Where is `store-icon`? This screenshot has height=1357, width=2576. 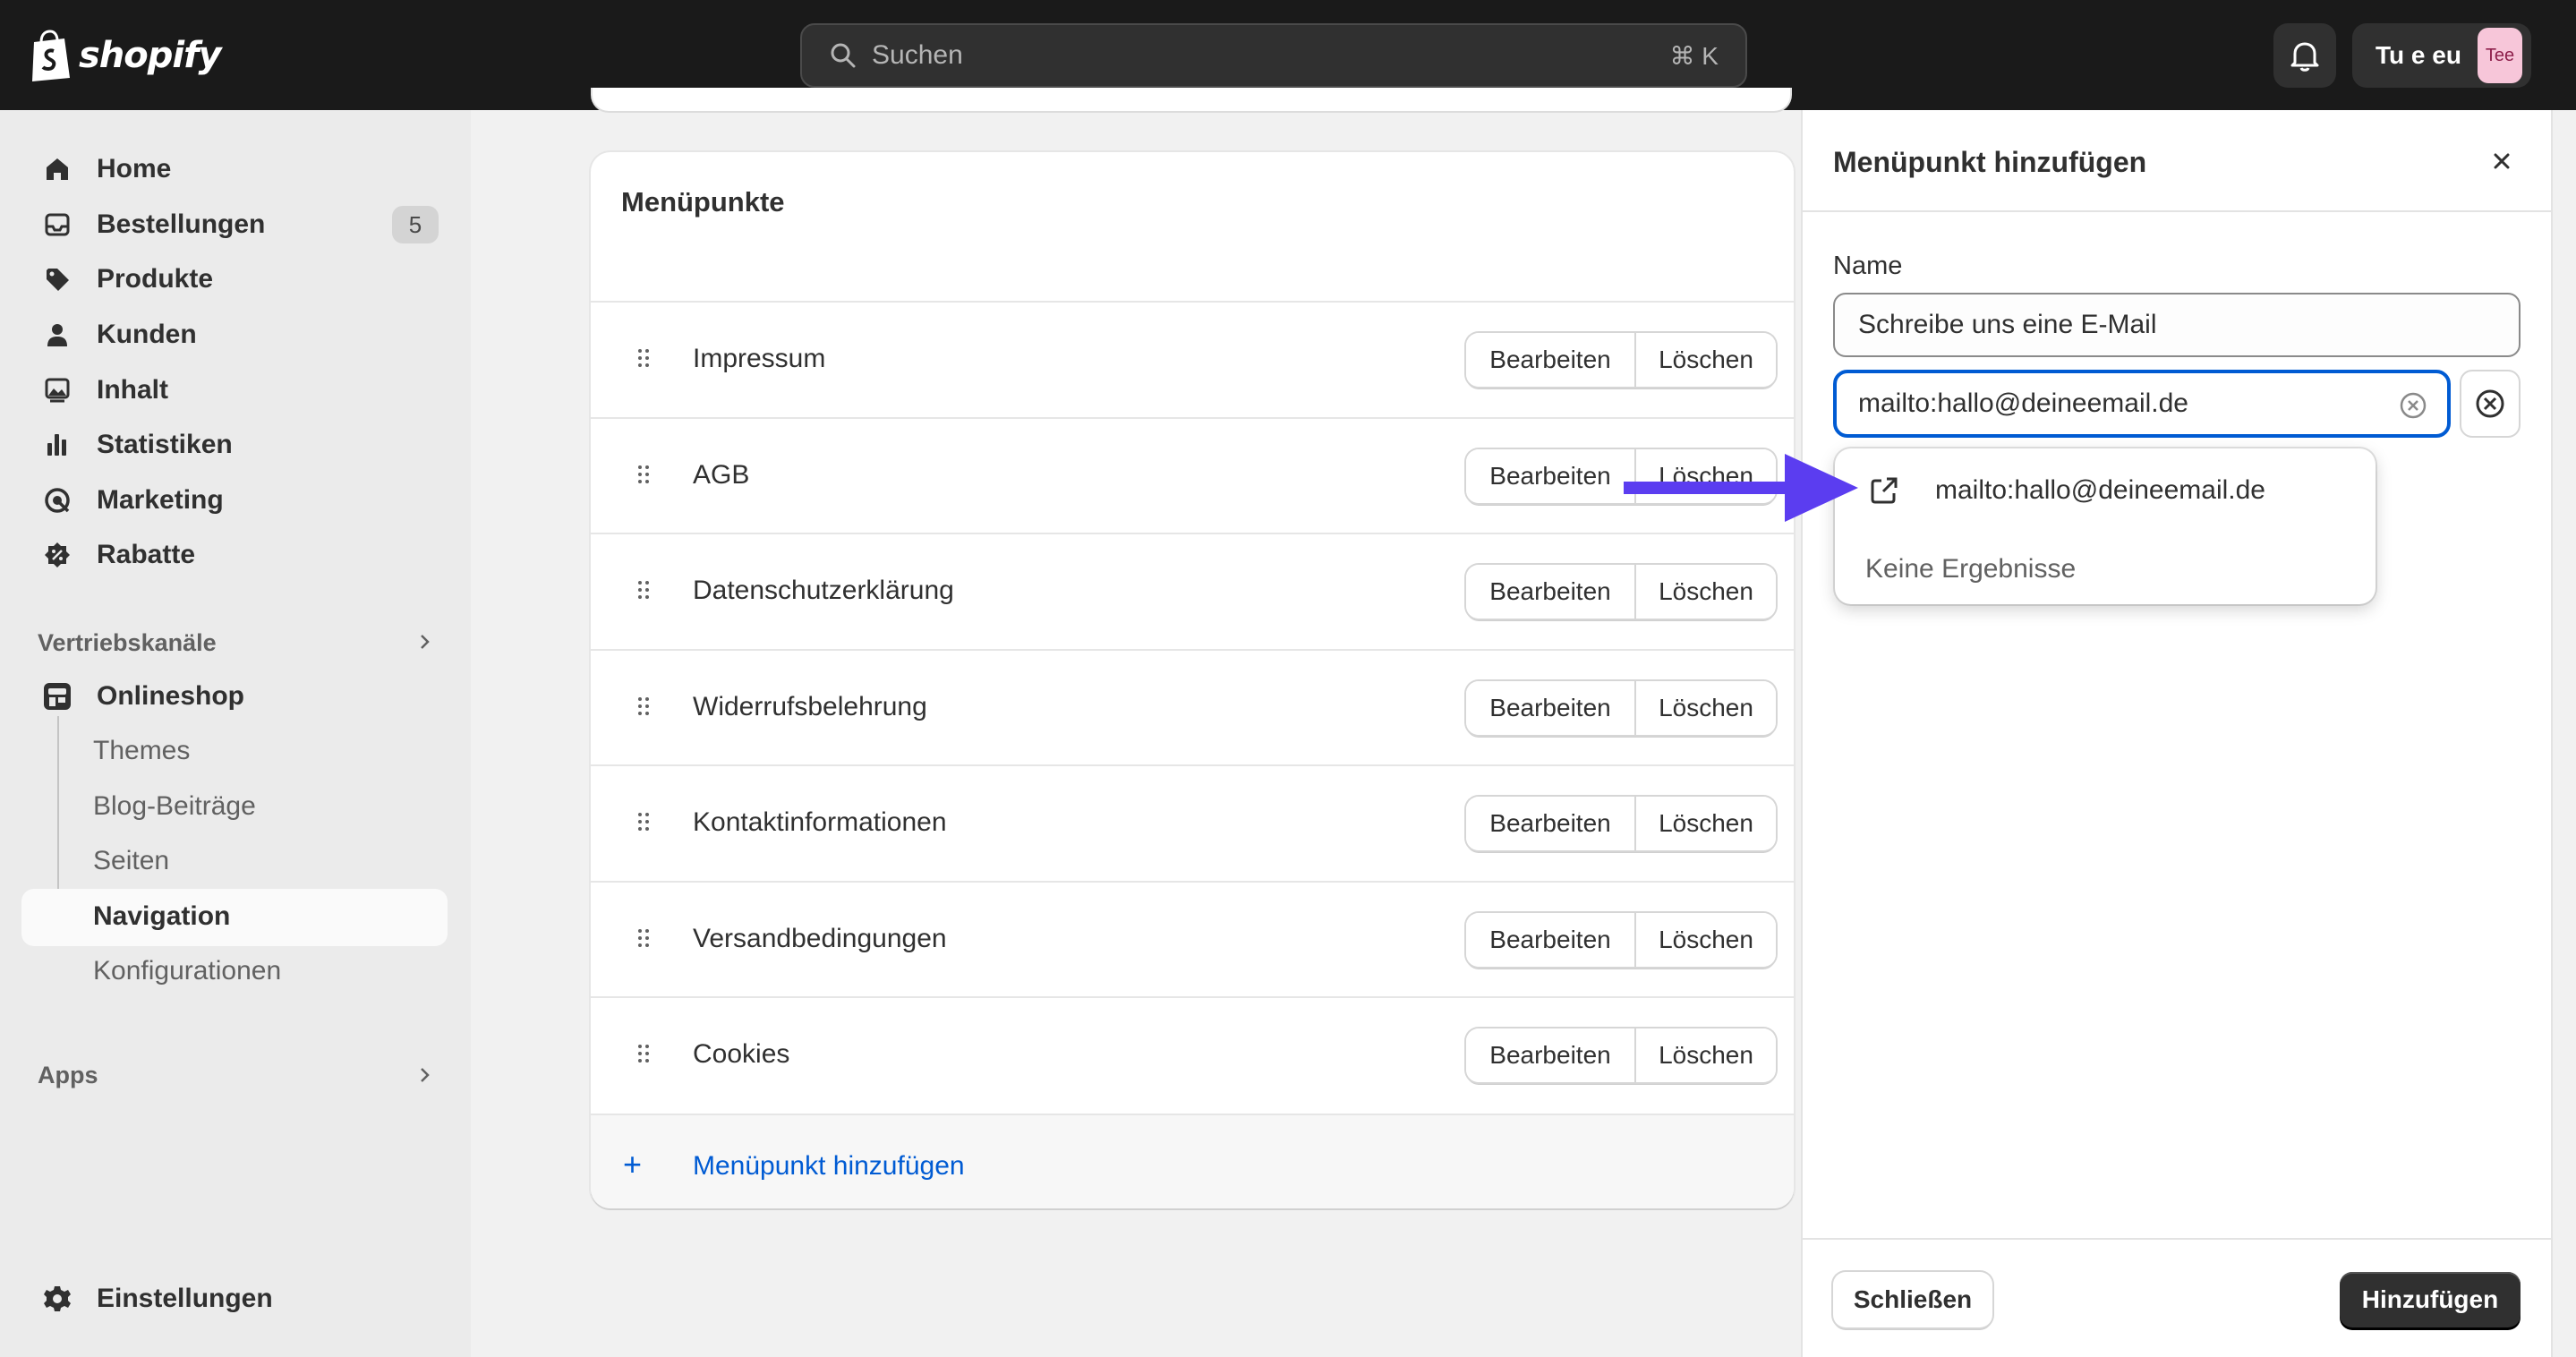
store-icon is located at coordinates (57, 696).